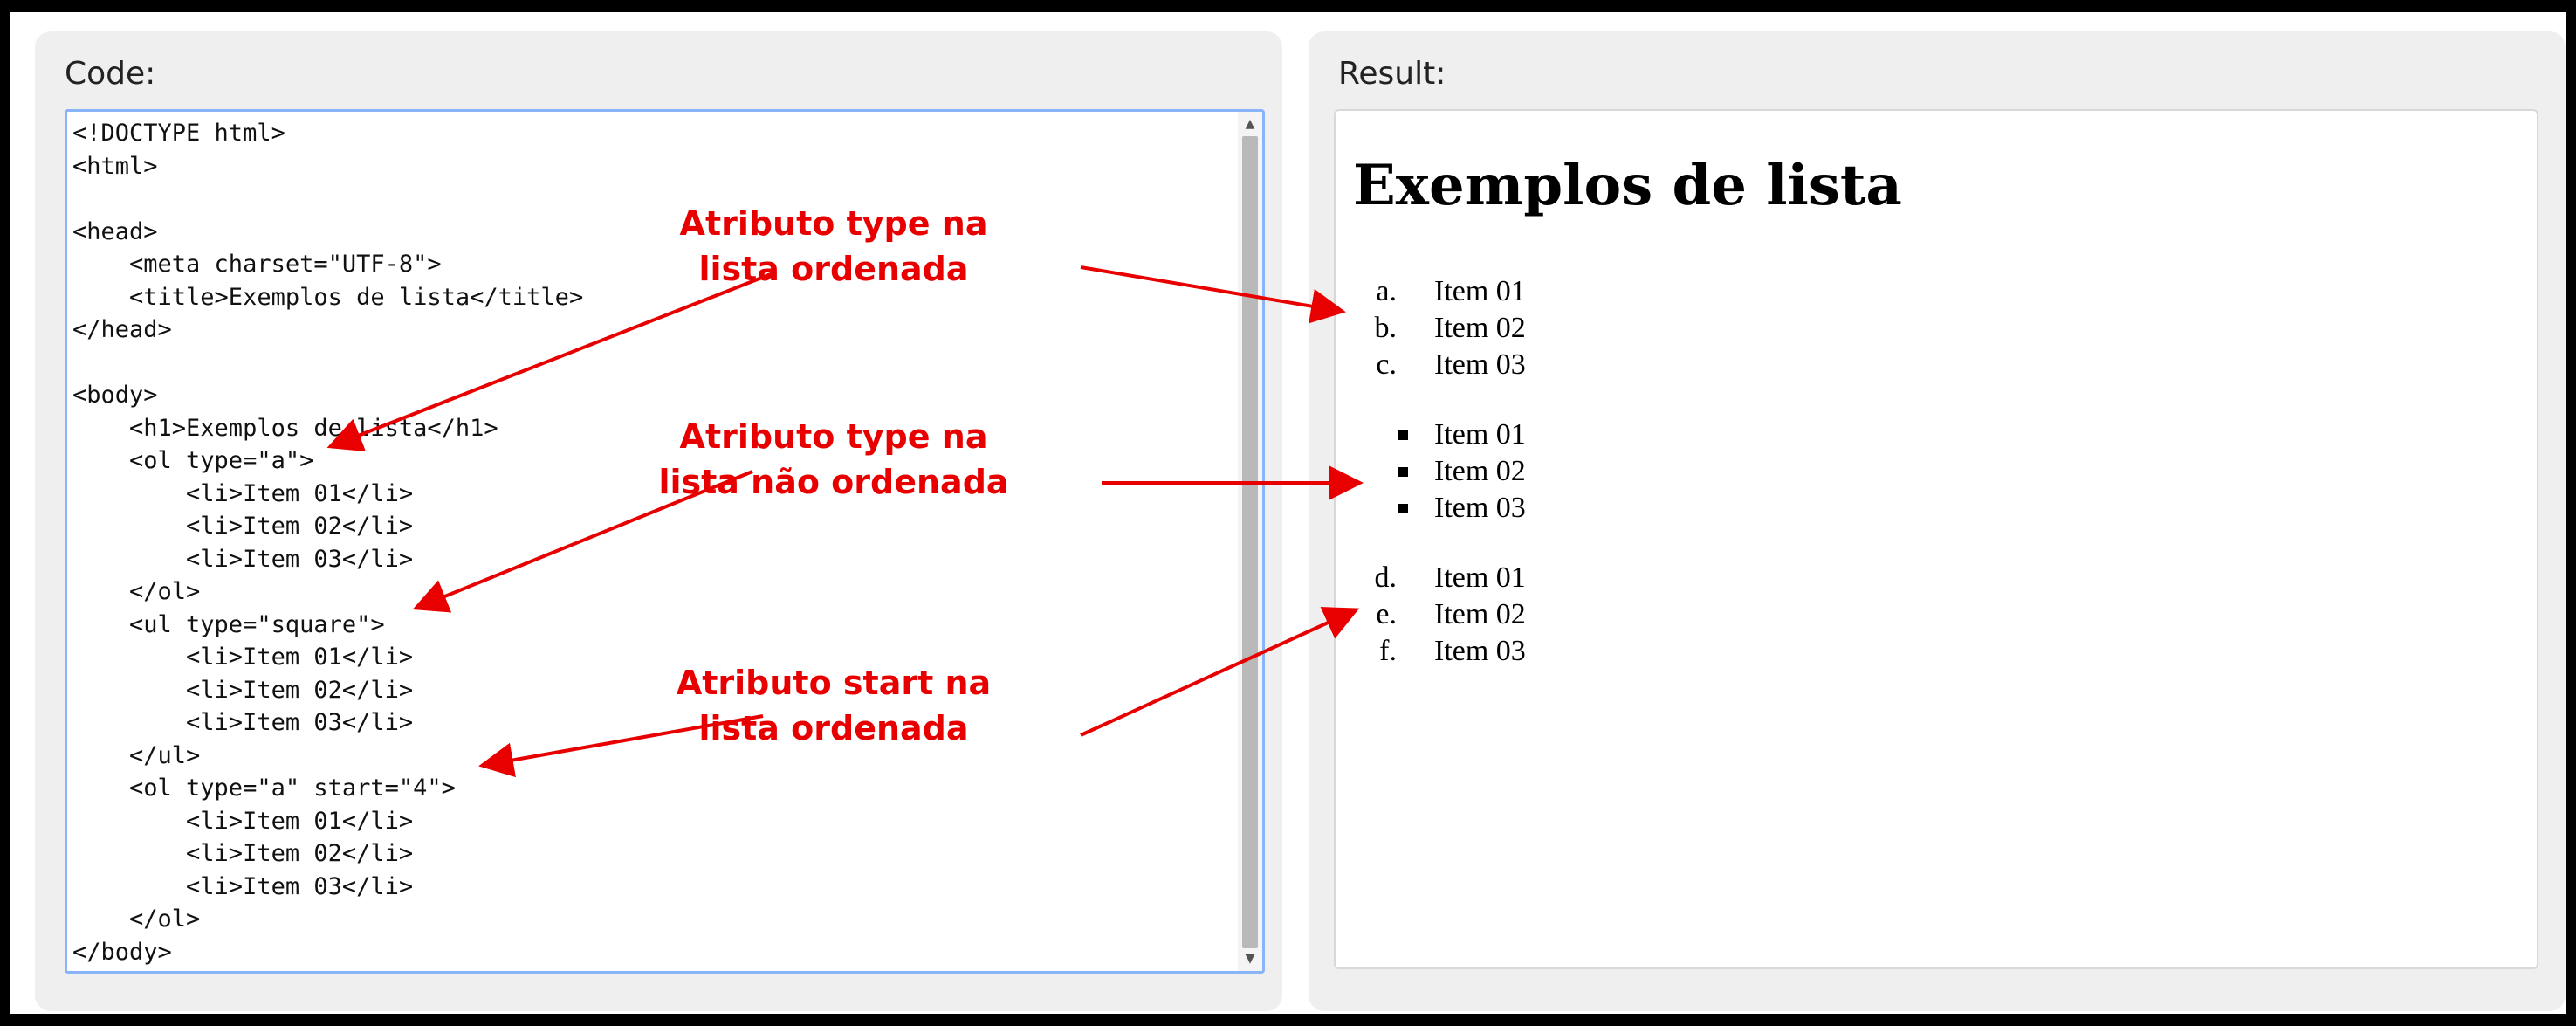 Image resolution: width=2576 pixels, height=1026 pixels. I want to click on code-line: <html>, so click(115, 166).